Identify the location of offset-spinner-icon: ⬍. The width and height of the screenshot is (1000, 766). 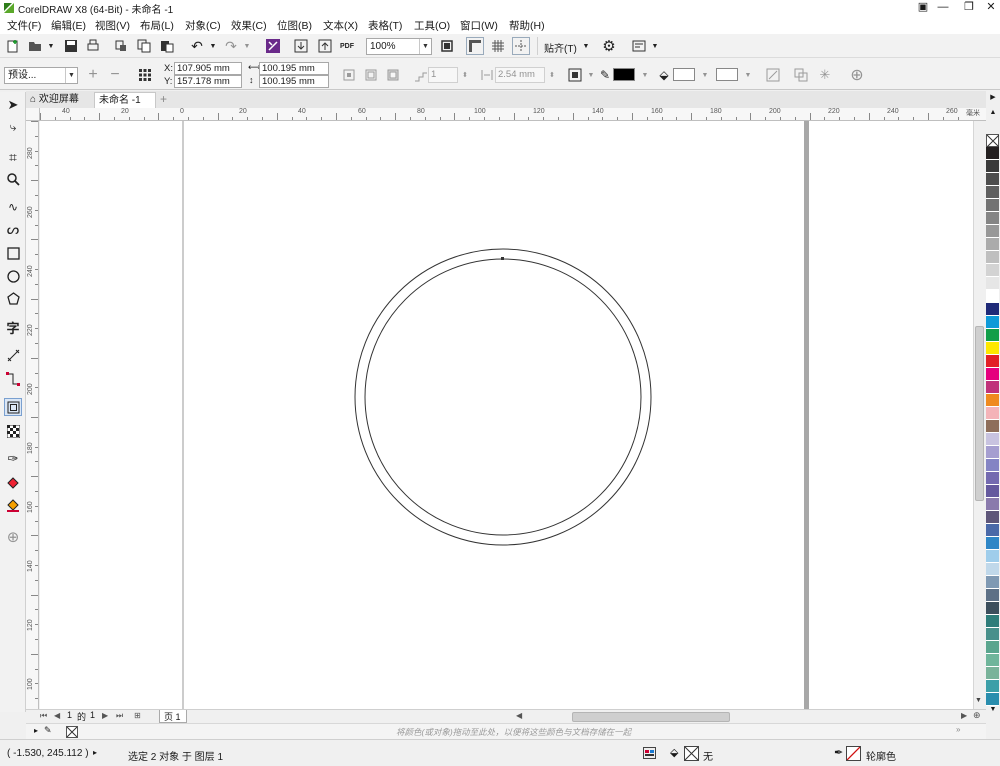
(552, 75).